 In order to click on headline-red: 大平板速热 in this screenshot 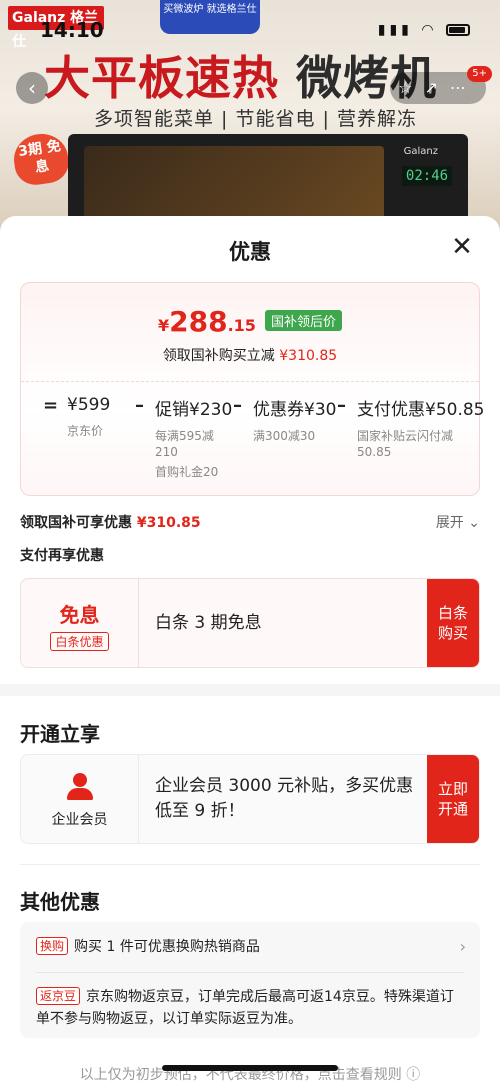, I will do `click(161, 78)`.